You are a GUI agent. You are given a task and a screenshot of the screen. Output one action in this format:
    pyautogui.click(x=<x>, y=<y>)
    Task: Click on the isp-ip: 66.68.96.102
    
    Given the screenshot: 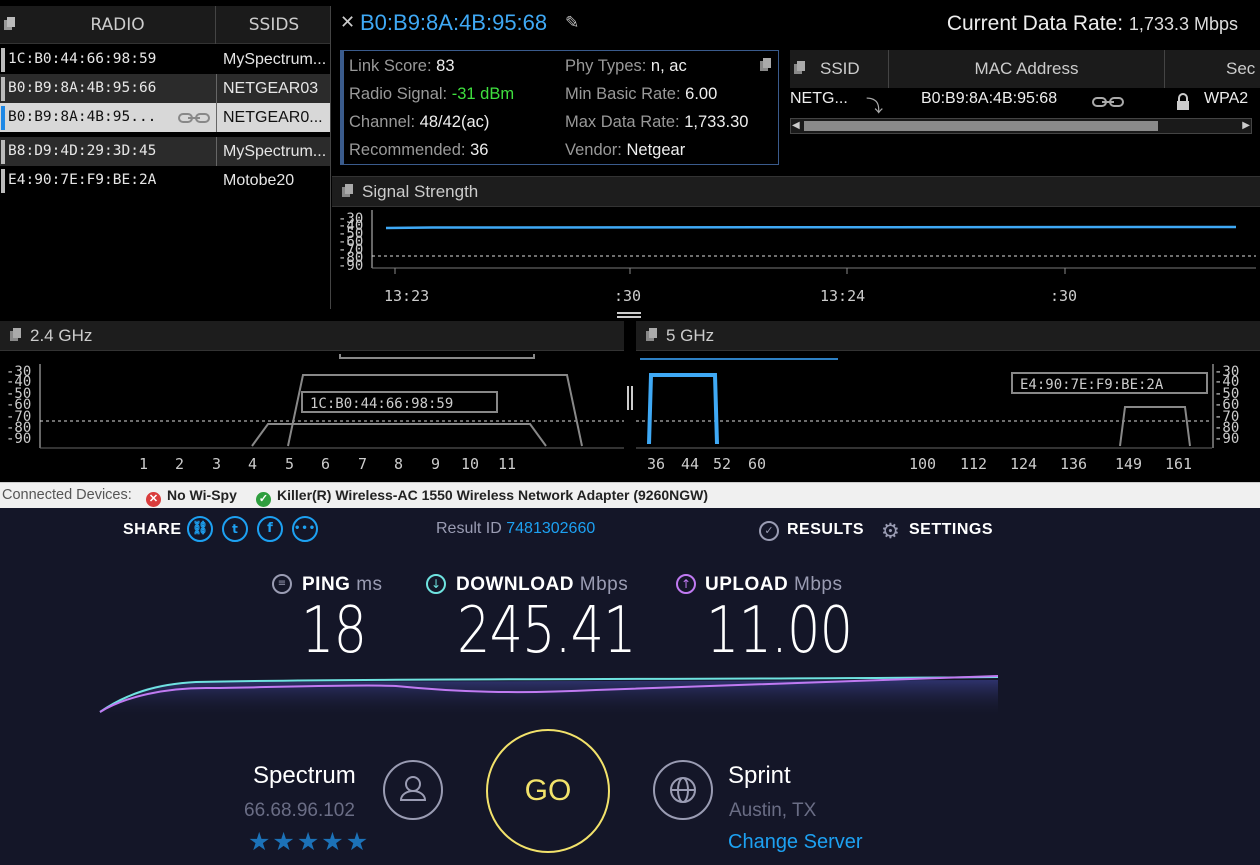 What is the action you would take?
    pyautogui.click(x=299, y=810)
    